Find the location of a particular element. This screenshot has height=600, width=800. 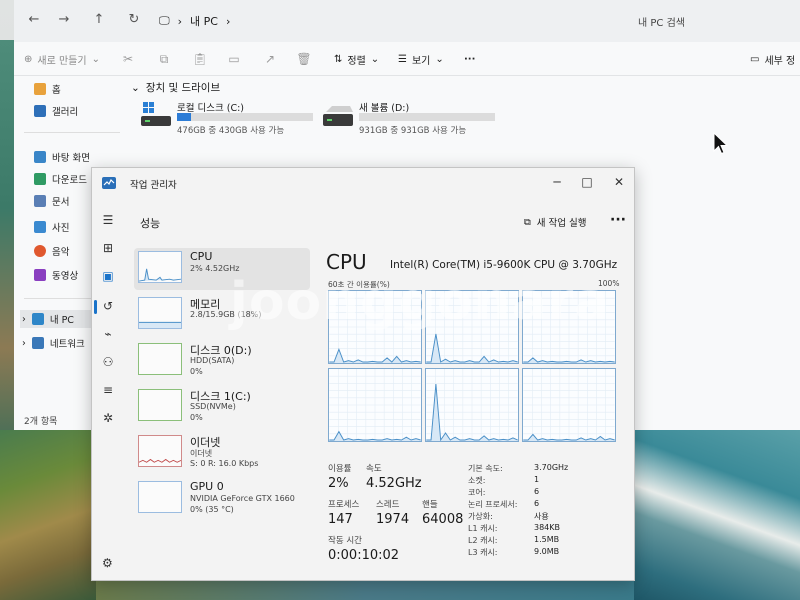

gpu-thumbnail-graph is located at coordinates (160, 497).